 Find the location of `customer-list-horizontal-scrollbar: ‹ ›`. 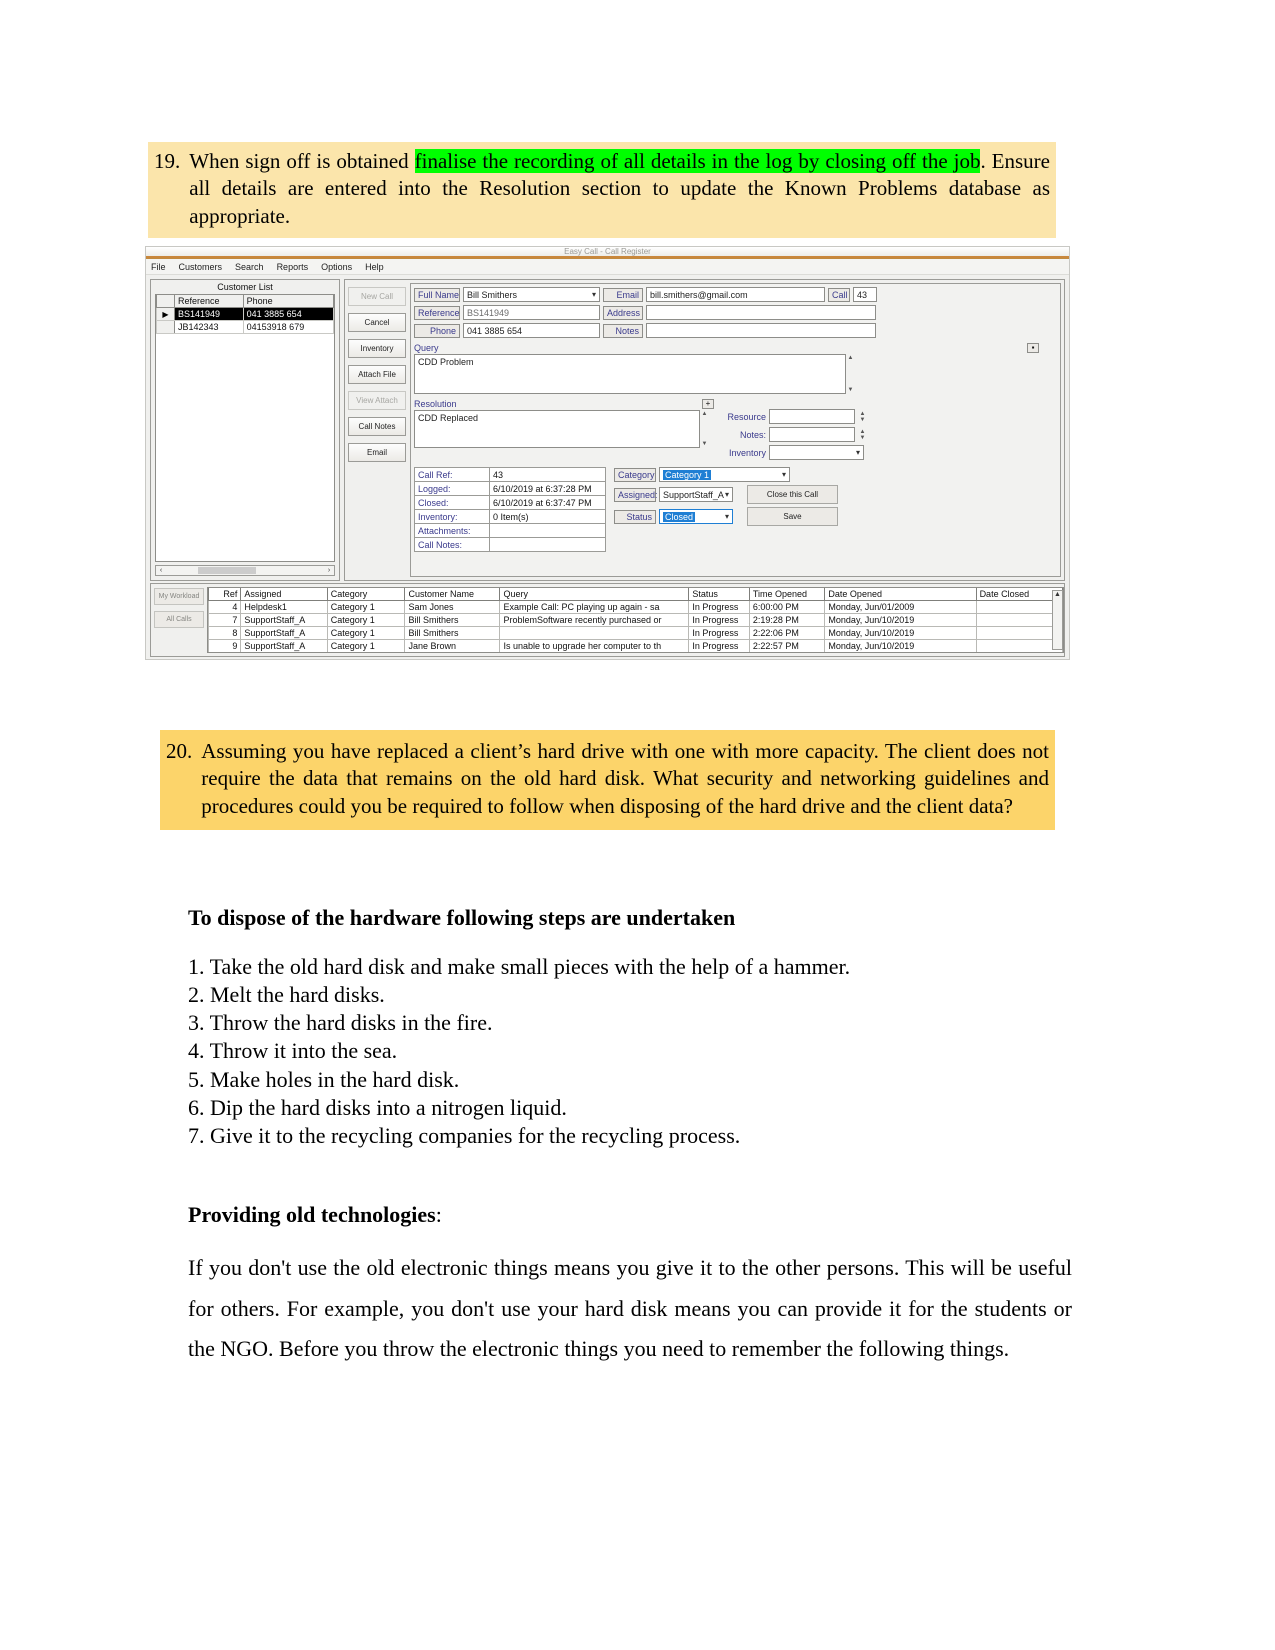

customer-list-horizontal-scrollbar: ‹ › is located at coordinates (245, 570).